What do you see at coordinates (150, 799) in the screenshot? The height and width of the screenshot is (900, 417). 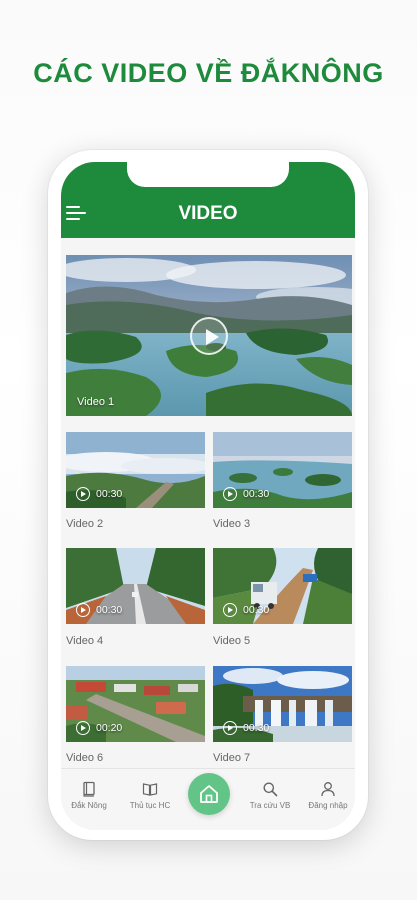 I see `nav-item-thu-tuc: Thủ tục HC` at bounding box center [150, 799].